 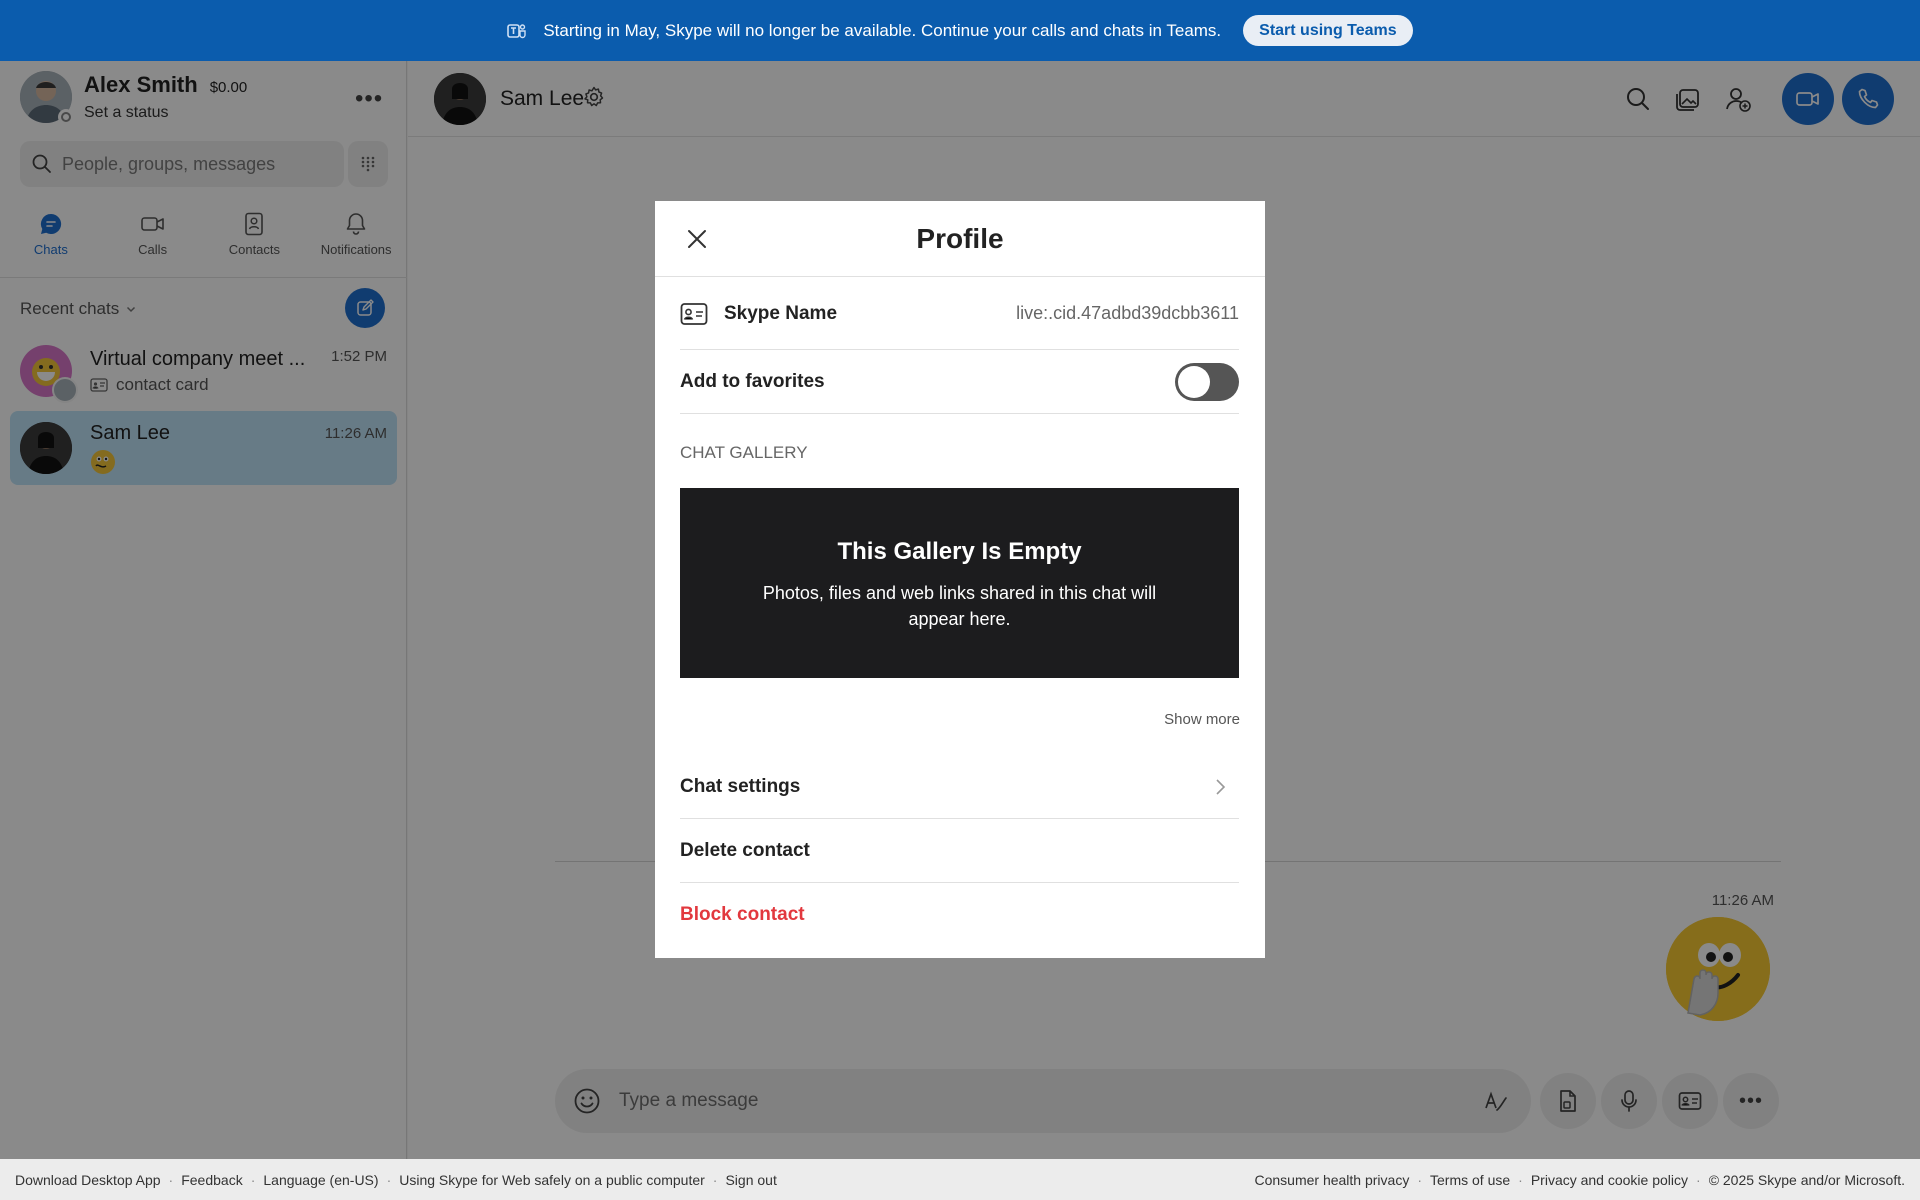 What do you see at coordinates (320, 1180) in the screenshot?
I see `language-link: Language (en-US)` at bounding box center [320, 1180].